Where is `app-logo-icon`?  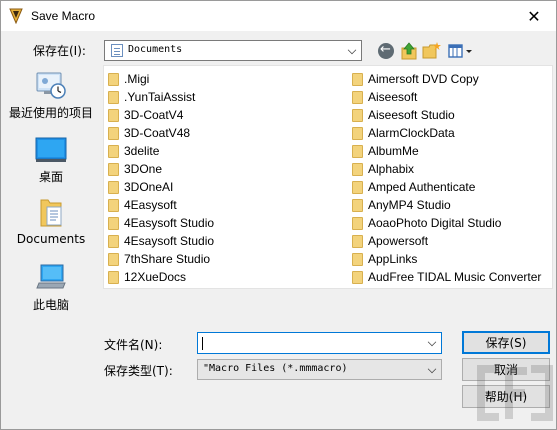
app-logo-icon is located at coordinates (16, 16).